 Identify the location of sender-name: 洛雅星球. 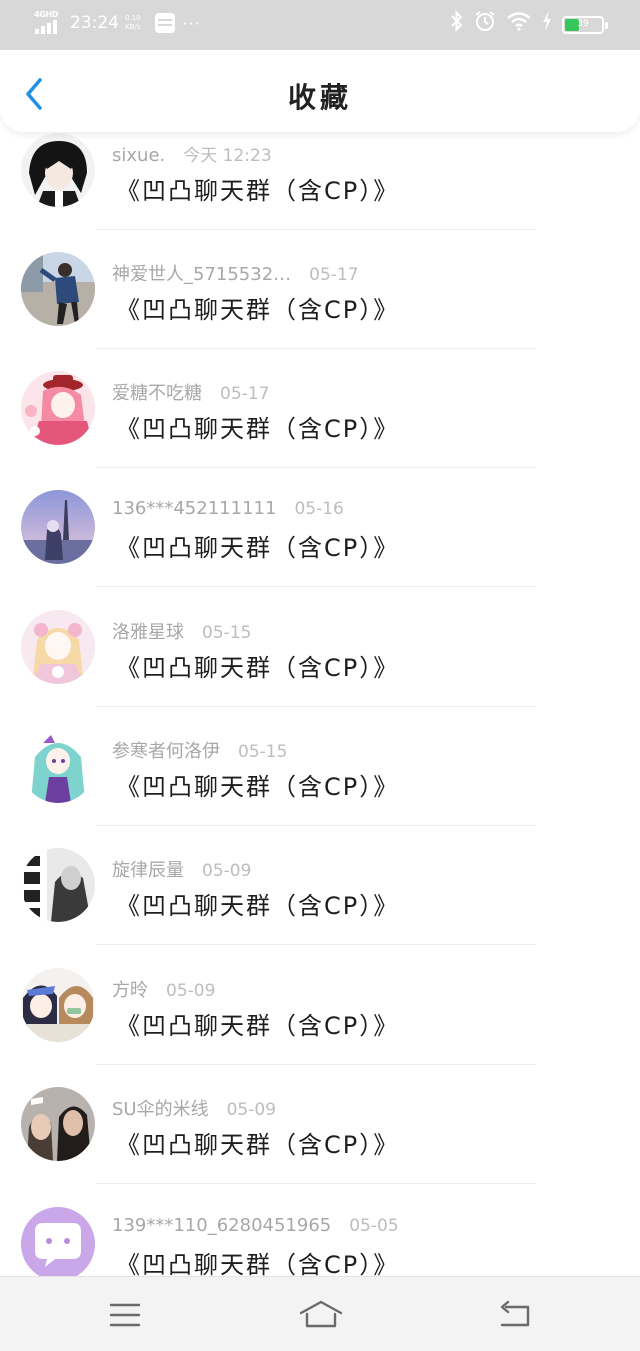
(148, 632).